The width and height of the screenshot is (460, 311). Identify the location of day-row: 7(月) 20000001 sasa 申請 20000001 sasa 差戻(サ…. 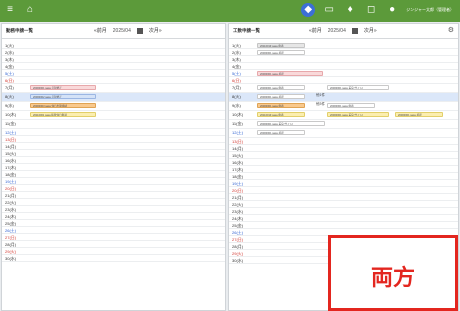
(343, 88).